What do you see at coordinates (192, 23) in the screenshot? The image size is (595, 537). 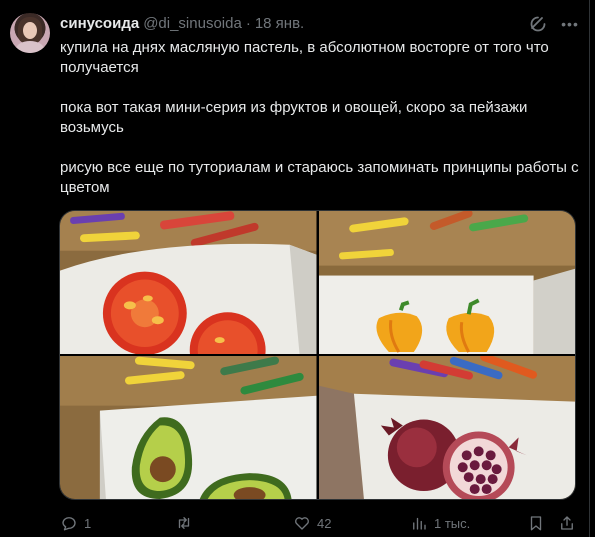 I see `author-handle: @di_sinusoida` at bounding box center [192, 23].